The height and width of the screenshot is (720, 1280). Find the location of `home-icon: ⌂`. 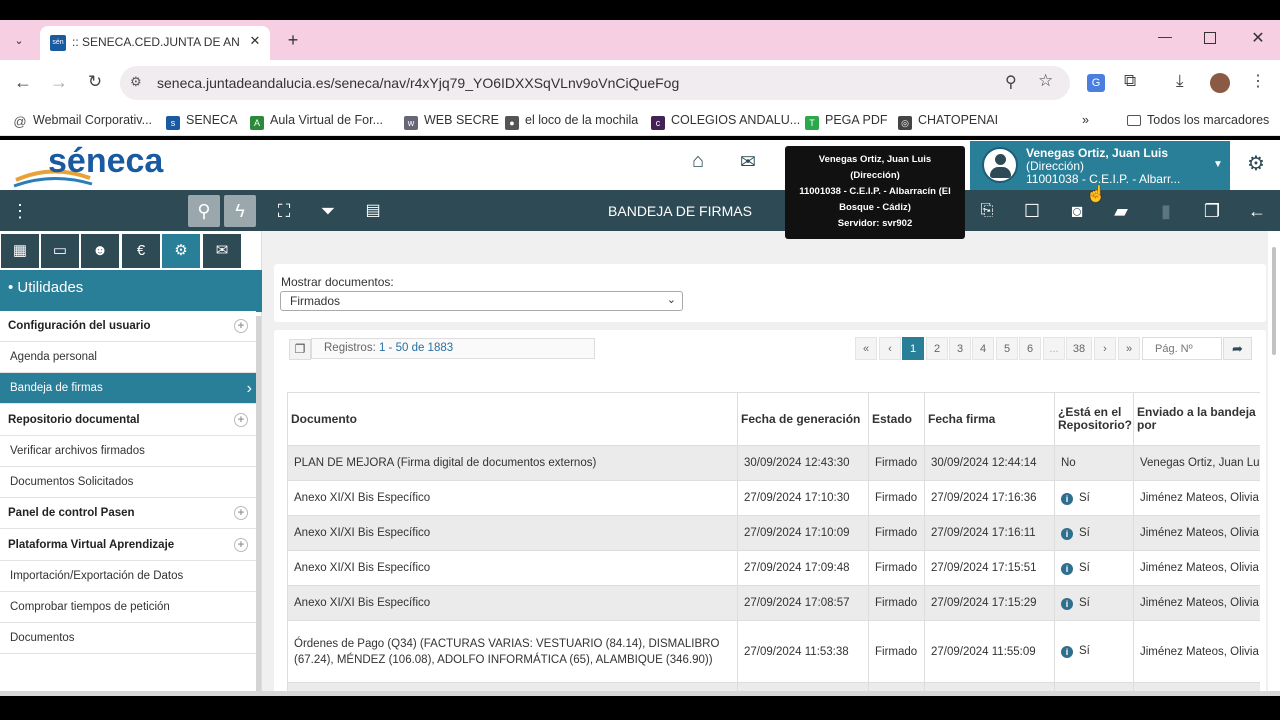

home-icon: ⌂ is located at coordinates (698, 161).